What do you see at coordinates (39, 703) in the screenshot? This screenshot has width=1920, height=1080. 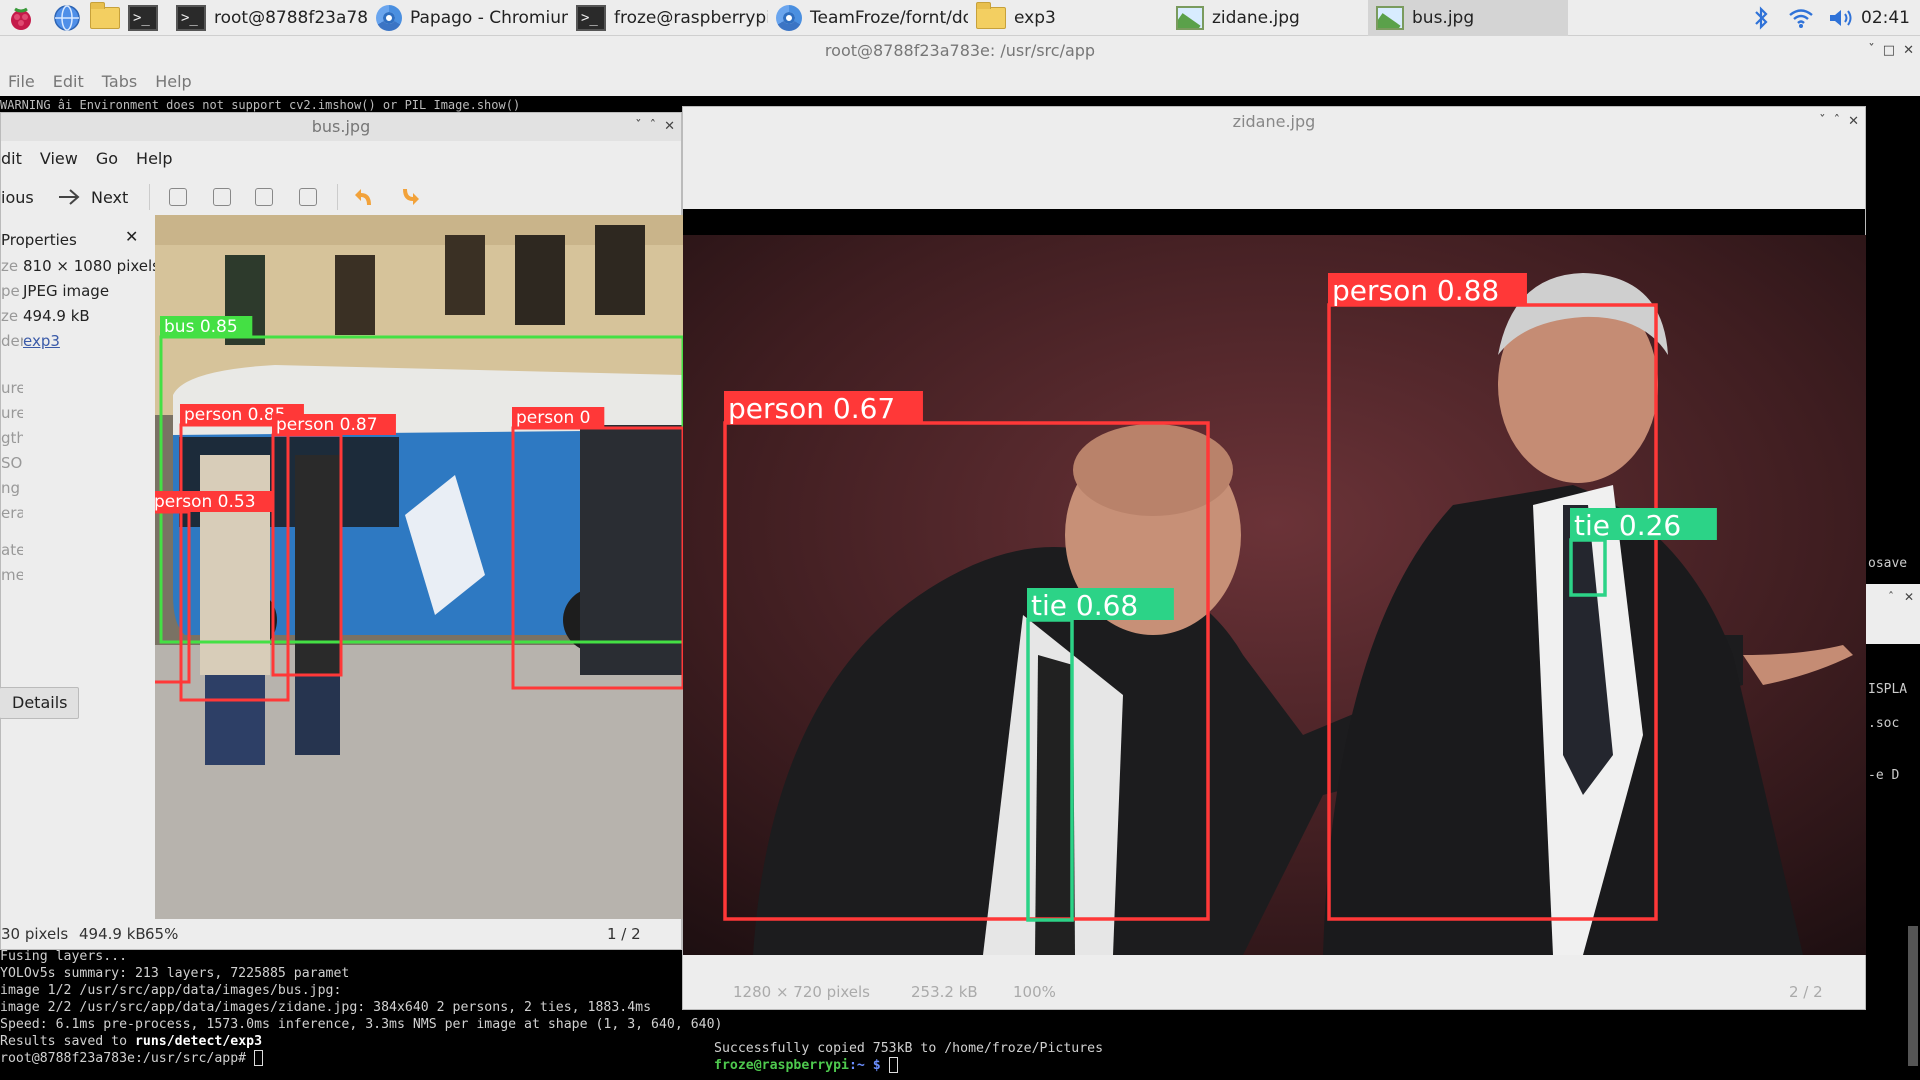 I see `details-button: Details` at bounding box center [39, 703].